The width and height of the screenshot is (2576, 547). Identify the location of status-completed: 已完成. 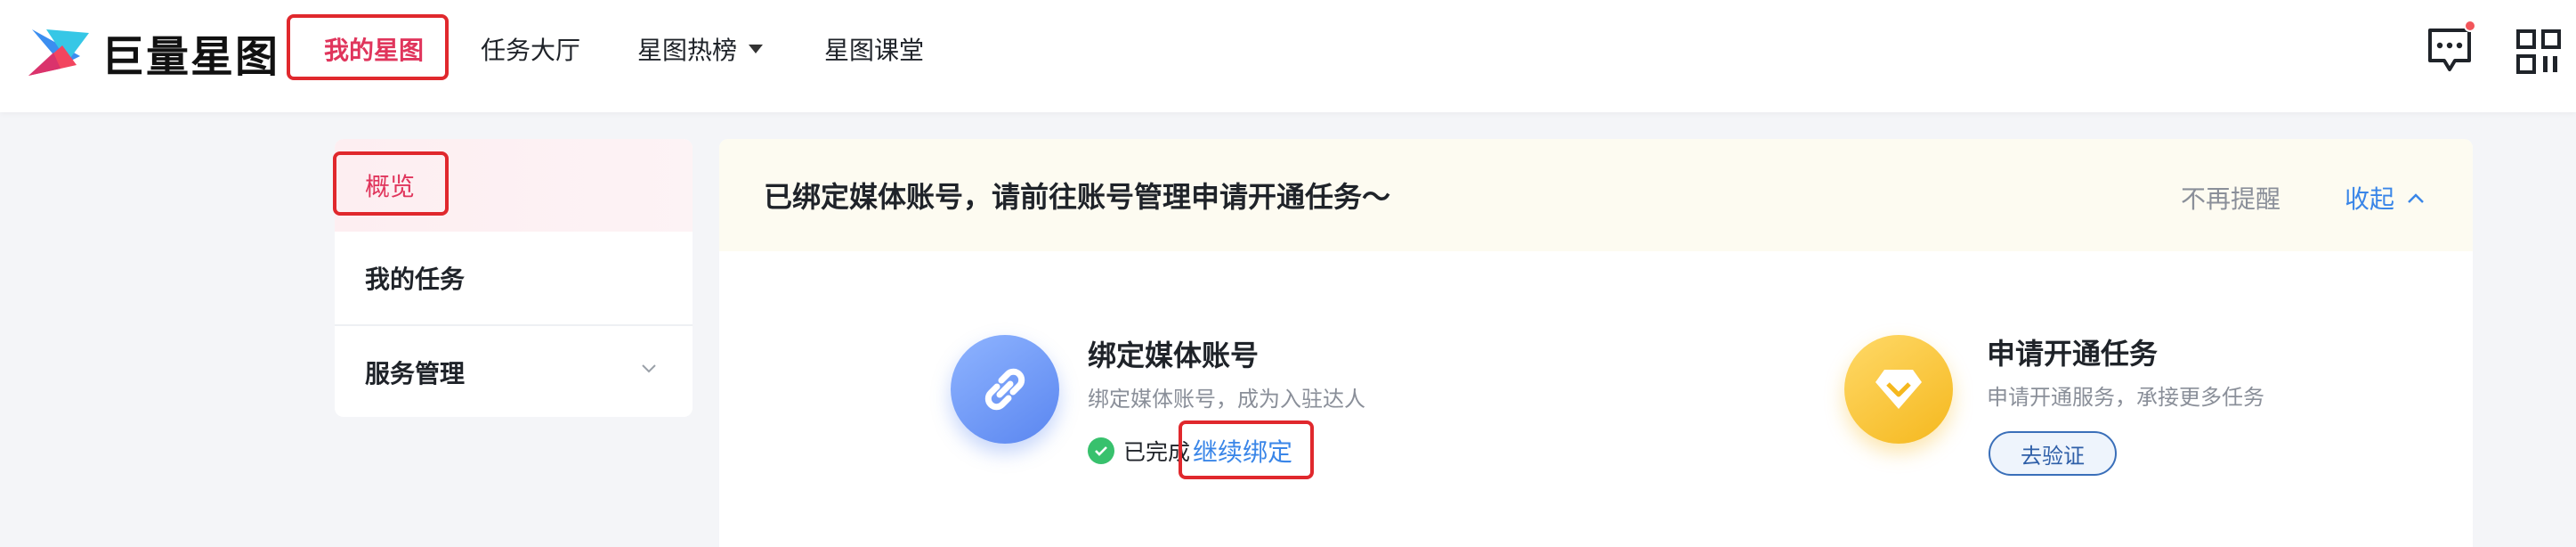
(1139, 451).